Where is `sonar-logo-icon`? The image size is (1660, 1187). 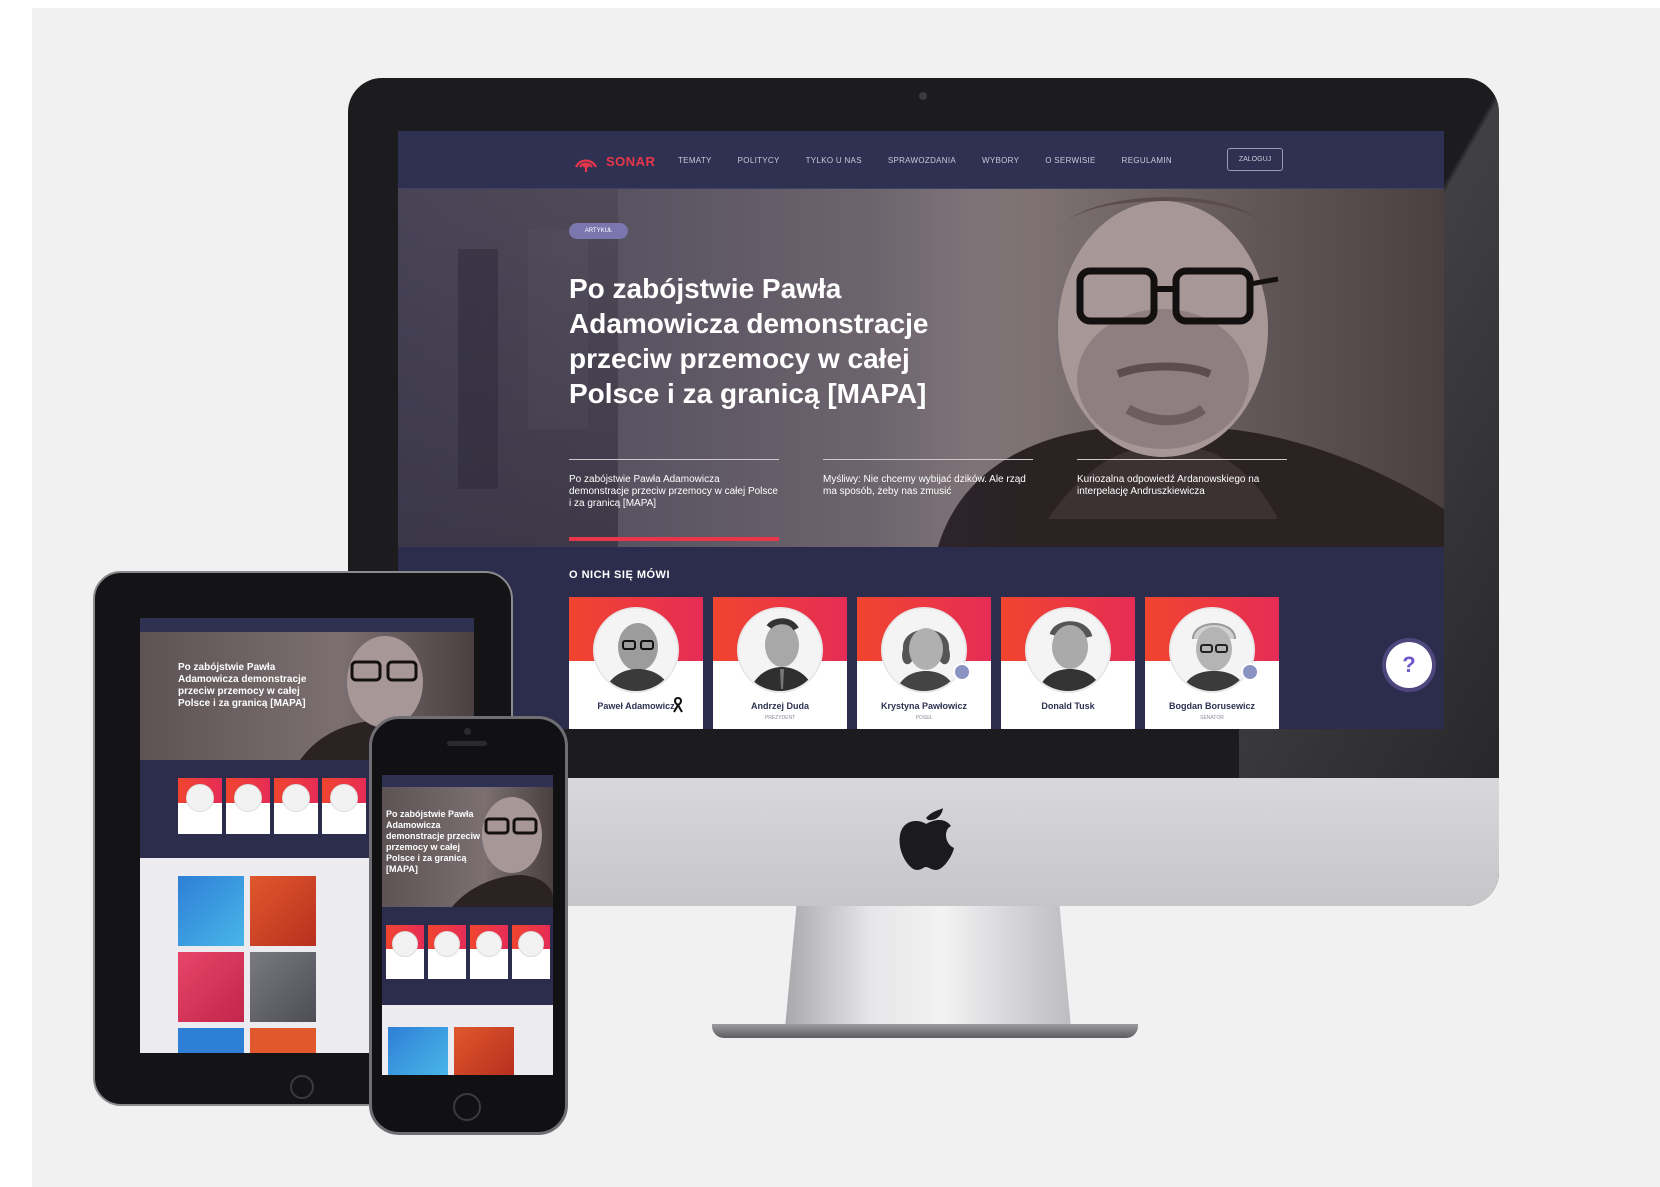 sonar-logo-icon is located at coordinates (586, 165).